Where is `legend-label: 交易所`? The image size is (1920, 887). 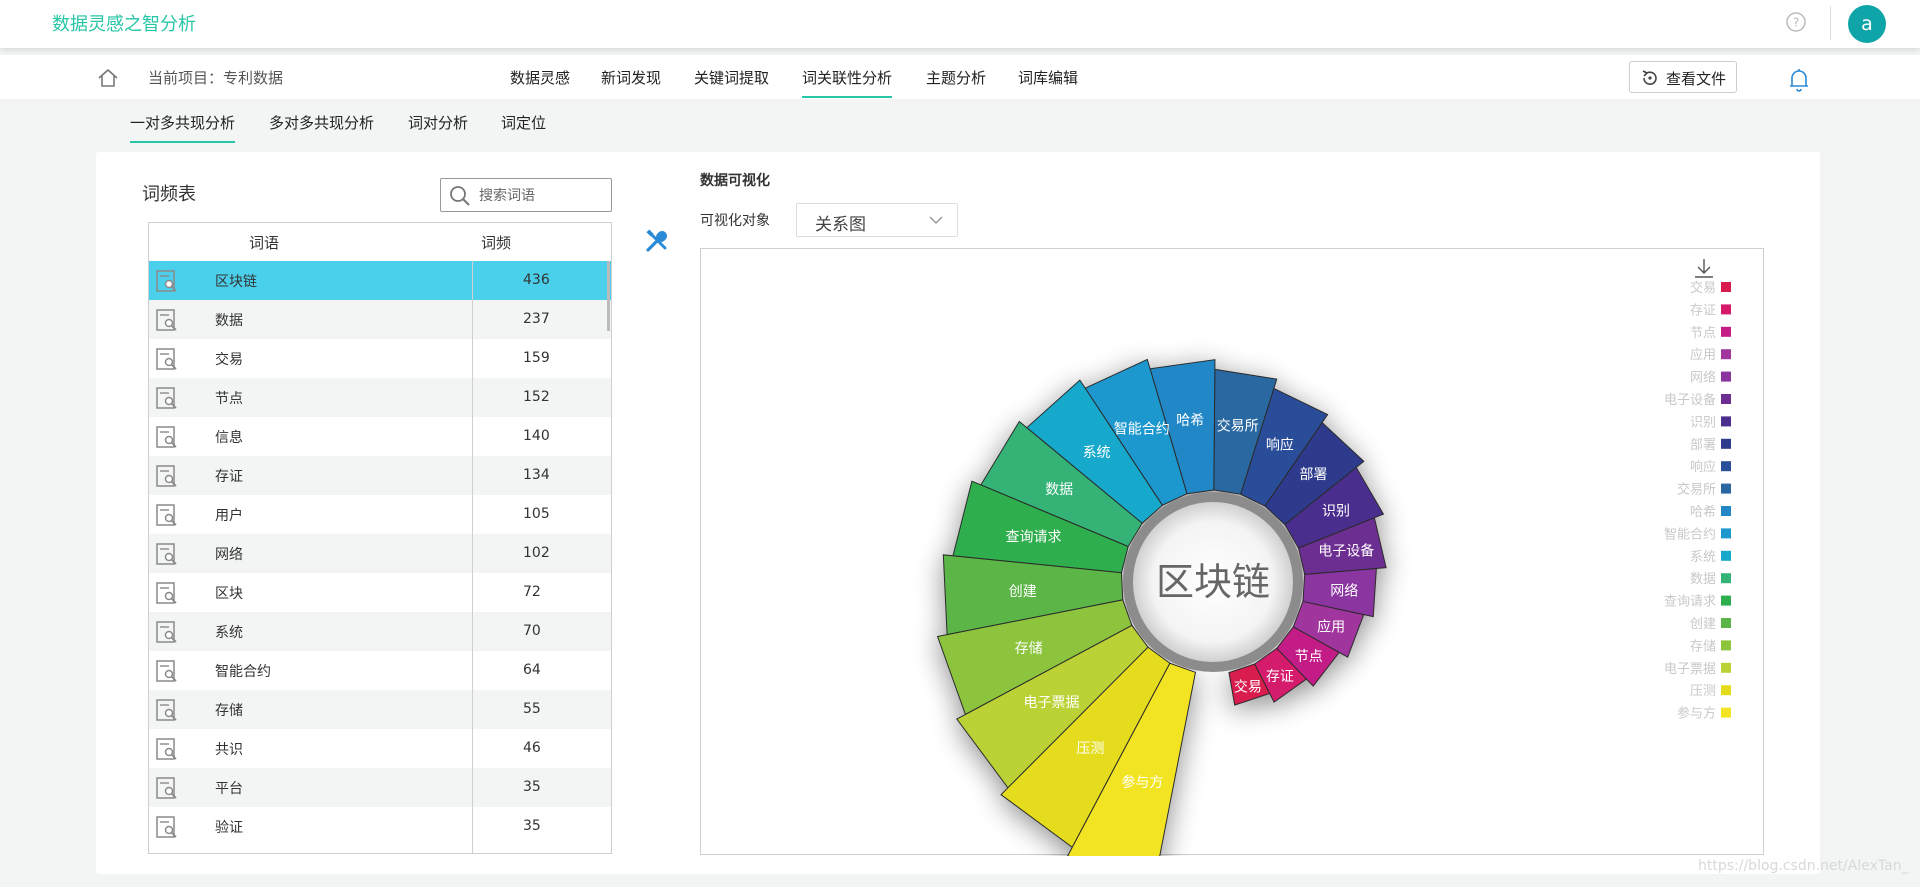 legend-label: 交易所 is located at coordinates (1696, 490).